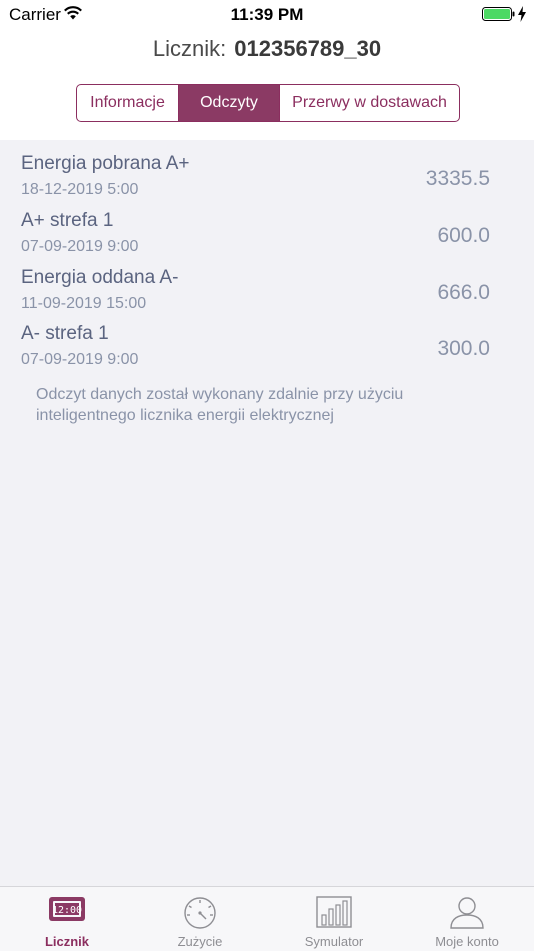 The width and height of the screenshot is (534, 951). I want to click on reading-label: A- strefa 1, so click(65, 333).